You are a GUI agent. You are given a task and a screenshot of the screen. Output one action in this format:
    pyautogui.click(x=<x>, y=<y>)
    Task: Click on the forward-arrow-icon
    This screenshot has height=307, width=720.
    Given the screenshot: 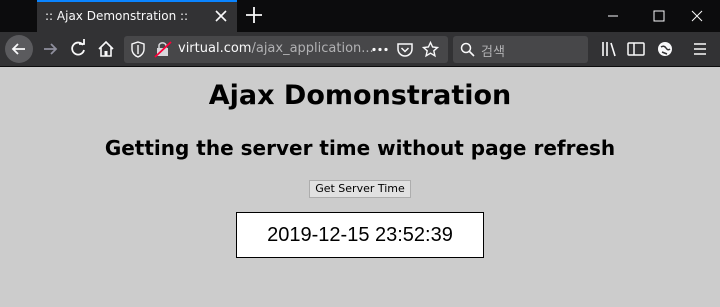 What is the action you would take?
    pyautogui.click(x=50, y=49)
    